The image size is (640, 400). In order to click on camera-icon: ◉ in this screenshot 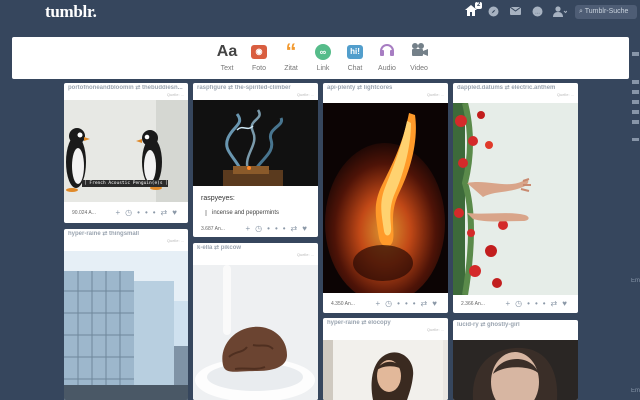, I will do `click(259, 52)`.